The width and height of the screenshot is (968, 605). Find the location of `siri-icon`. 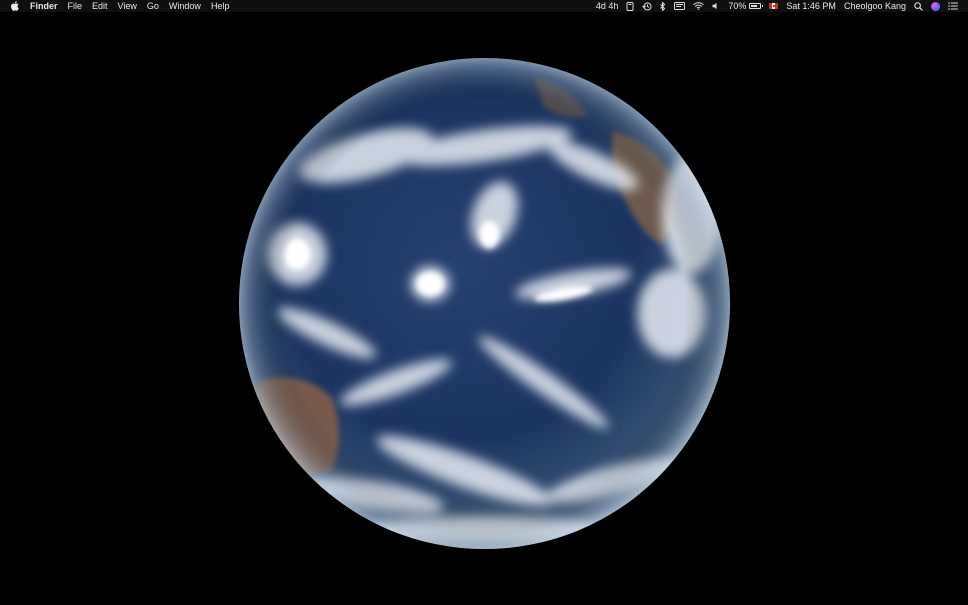

siri-icon is located at coordinates (935, 6).